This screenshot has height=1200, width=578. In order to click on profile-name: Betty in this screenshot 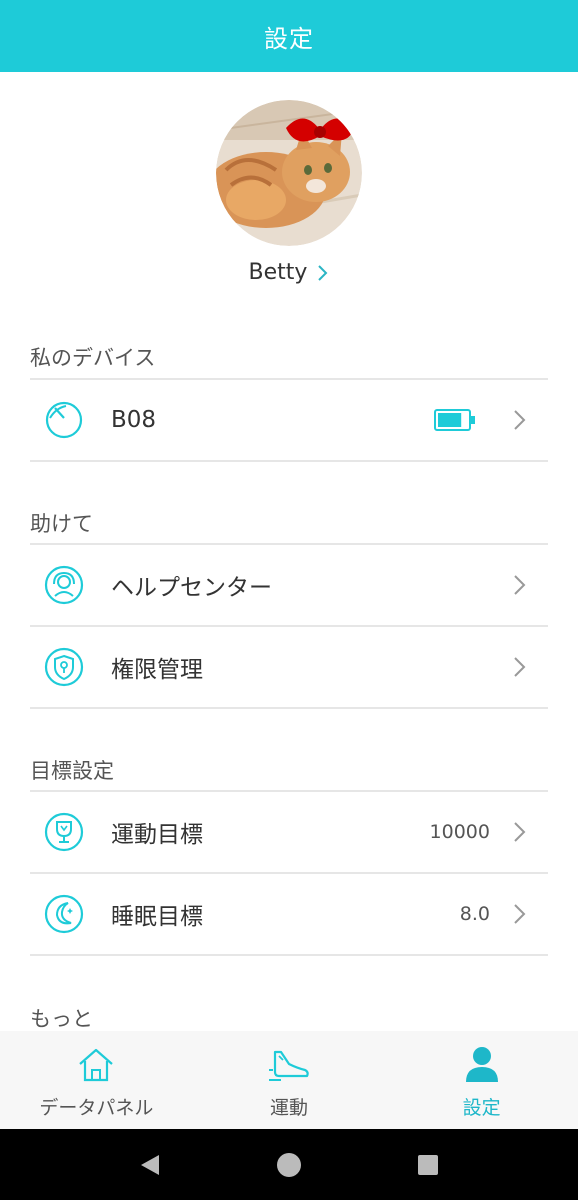, I will do `click(278, 272)`.